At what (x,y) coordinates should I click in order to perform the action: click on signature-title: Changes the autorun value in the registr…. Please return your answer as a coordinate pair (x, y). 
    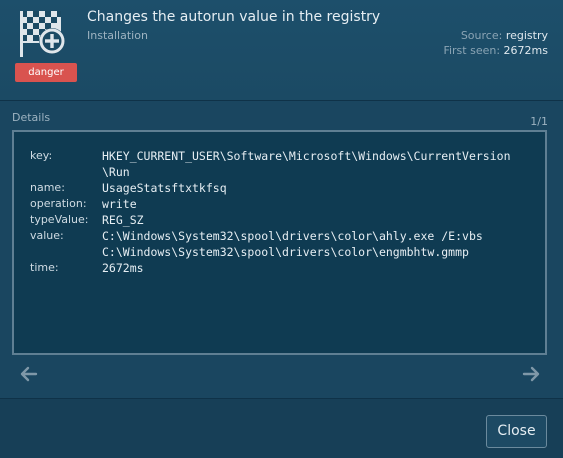
    Looking at the image, I should click on (234, 17).